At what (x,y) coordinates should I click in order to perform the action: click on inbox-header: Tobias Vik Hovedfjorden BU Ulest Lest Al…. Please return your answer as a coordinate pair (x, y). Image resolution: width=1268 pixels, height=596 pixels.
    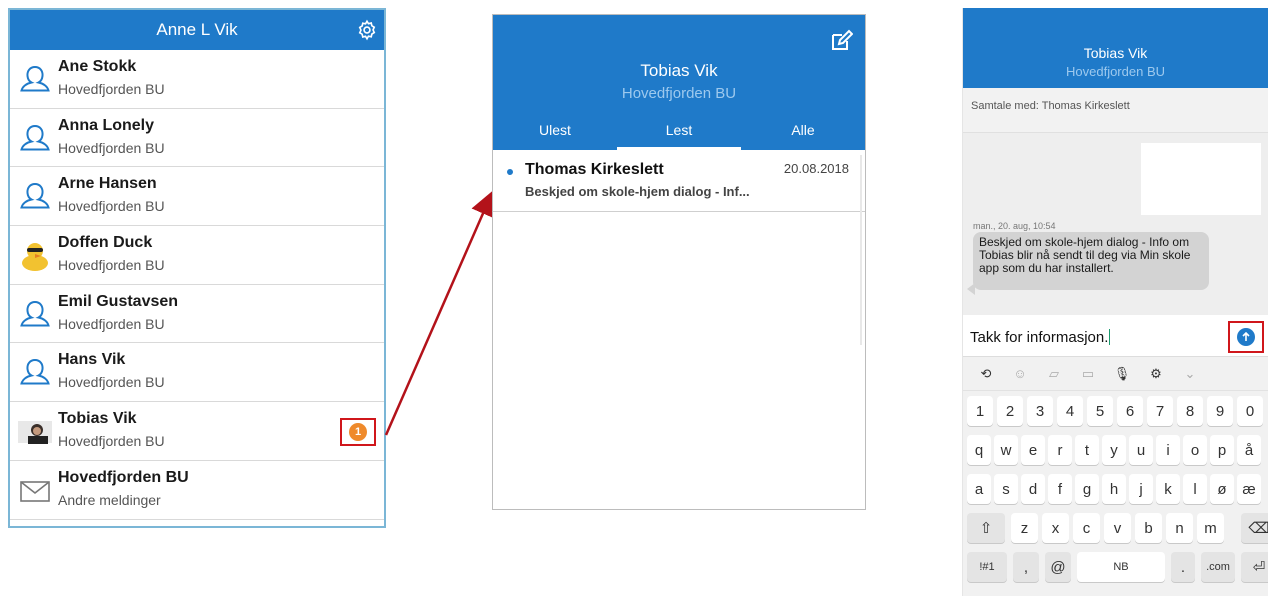
    Looking at the image, I should click on (679, 82).